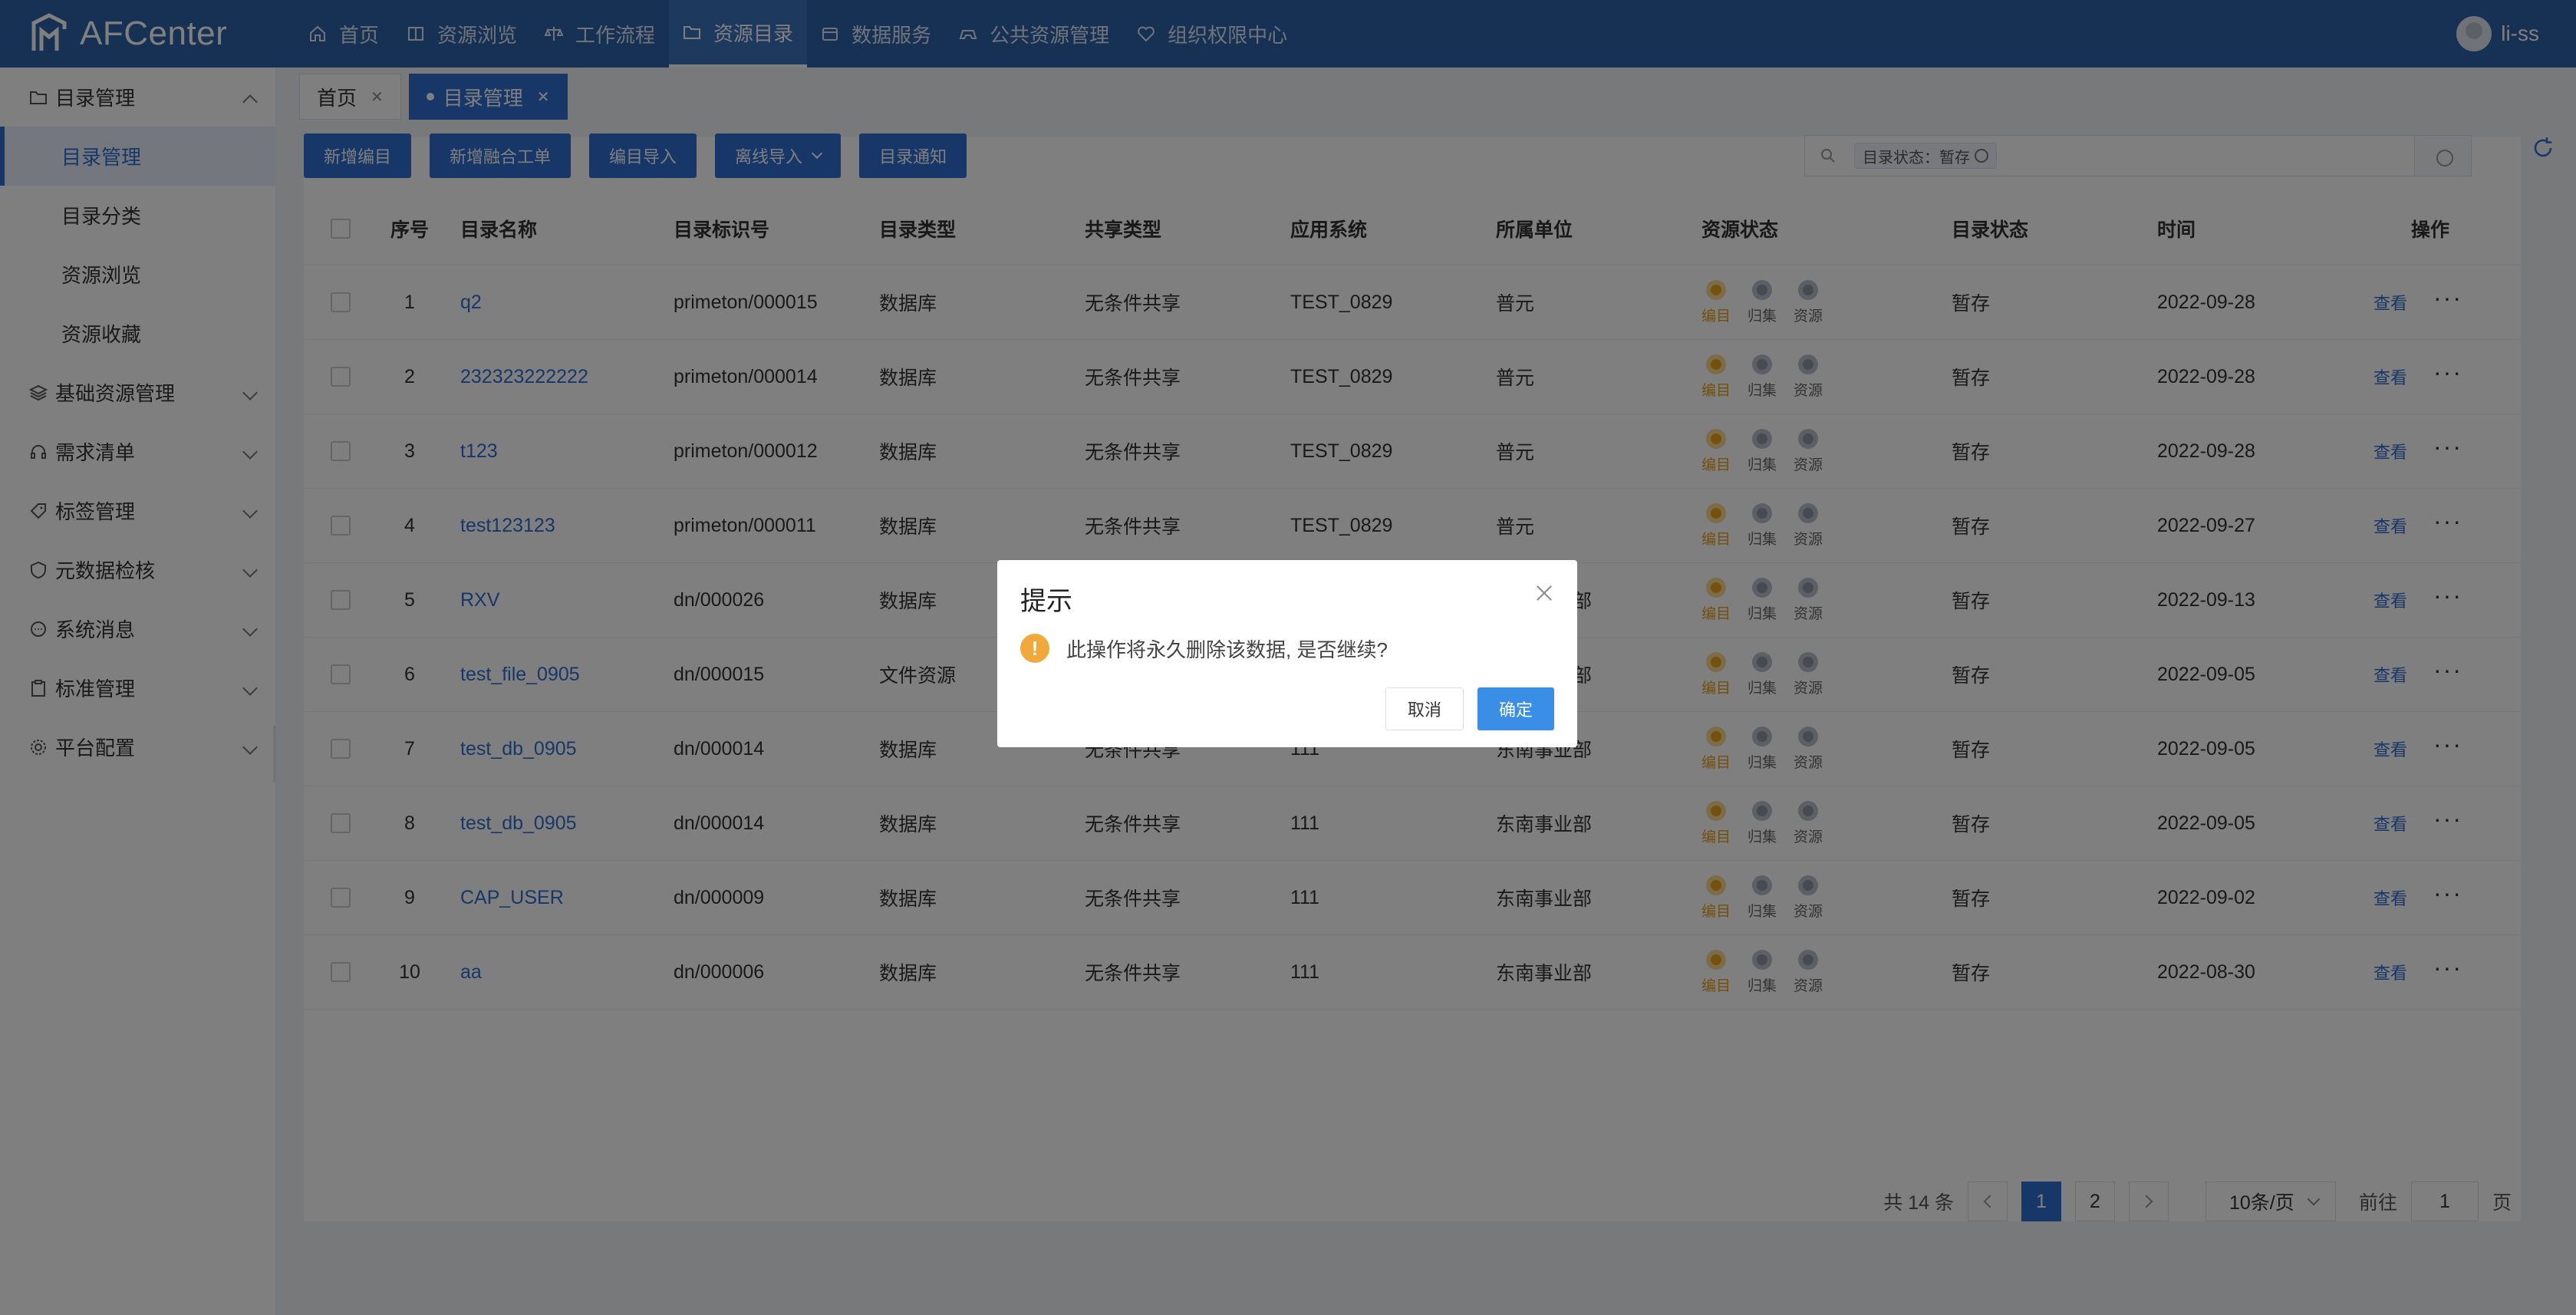  Describe the element at coordinates (1424, 708) in the screenshot. I see `cancel-button: 取消` at that location.